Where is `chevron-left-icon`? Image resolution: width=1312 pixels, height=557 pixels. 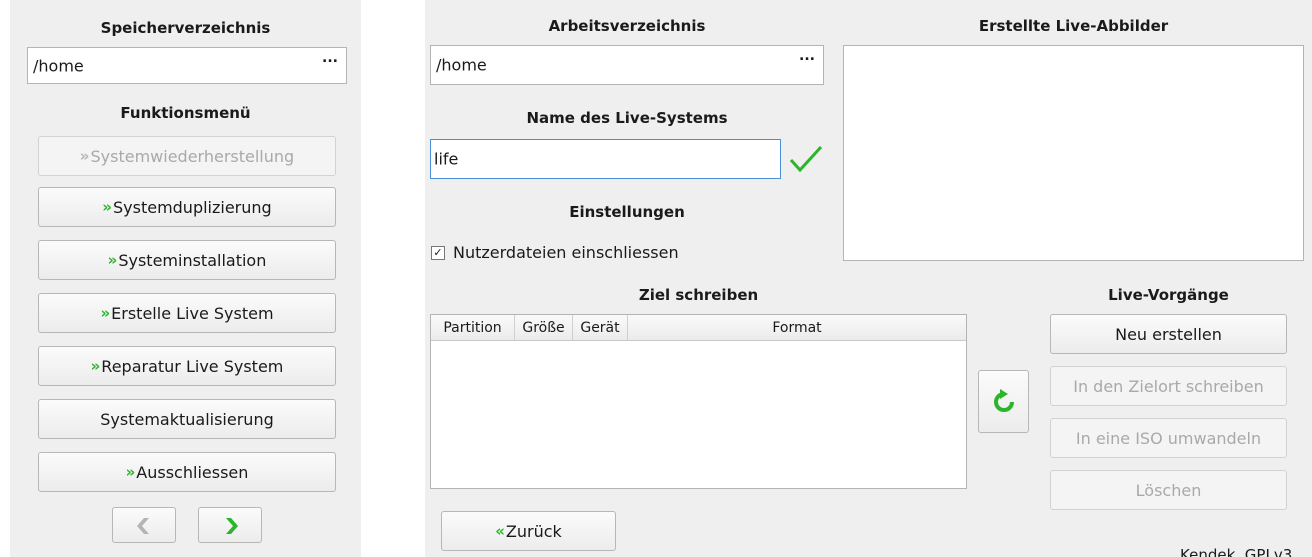
chevron-left-icon is located at coordinates (143, 526).